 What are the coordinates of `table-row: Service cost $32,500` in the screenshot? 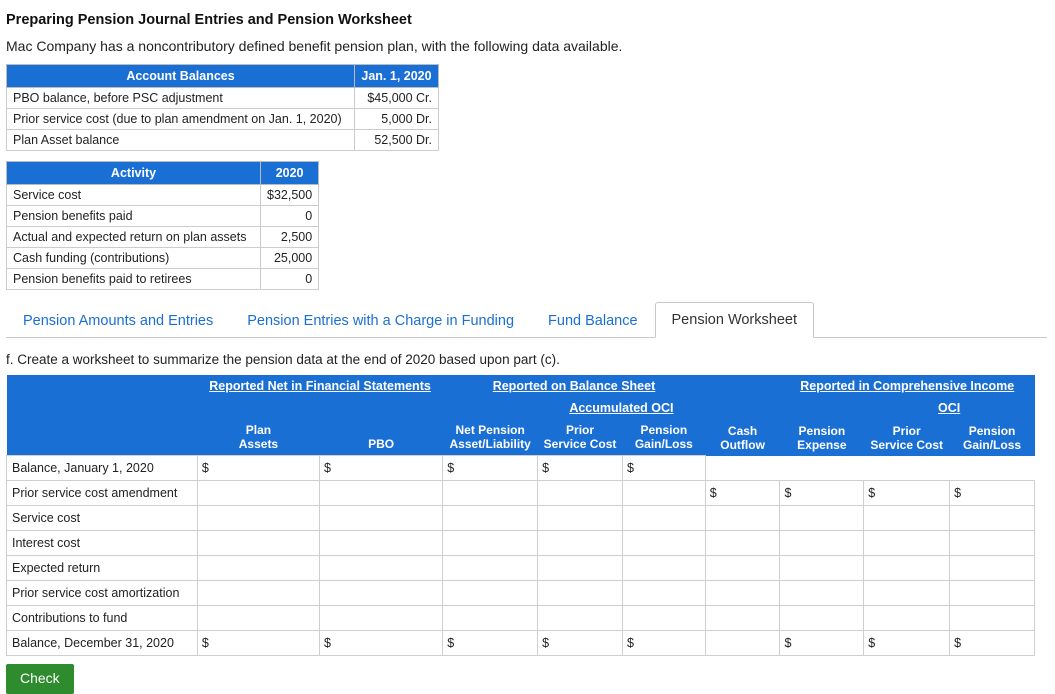 It's located at (163, 195).